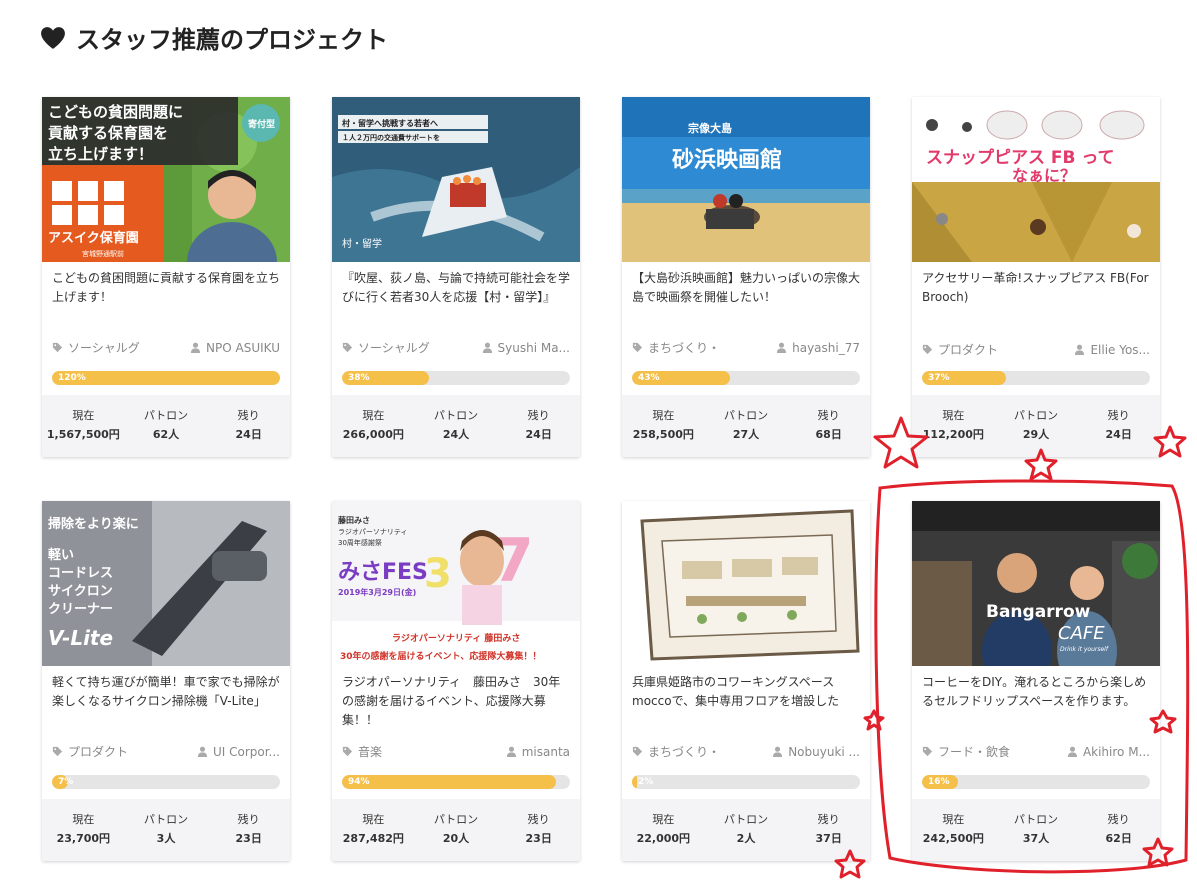 Image resolution: width=1197 pixels, height=885 pixels. What do you see at coordinates (1036, 830) in the screenshot?
I see `stats-row: 現在 242,500円 パトロン 37人 残り 62日` at bounding box center [1036, 830].